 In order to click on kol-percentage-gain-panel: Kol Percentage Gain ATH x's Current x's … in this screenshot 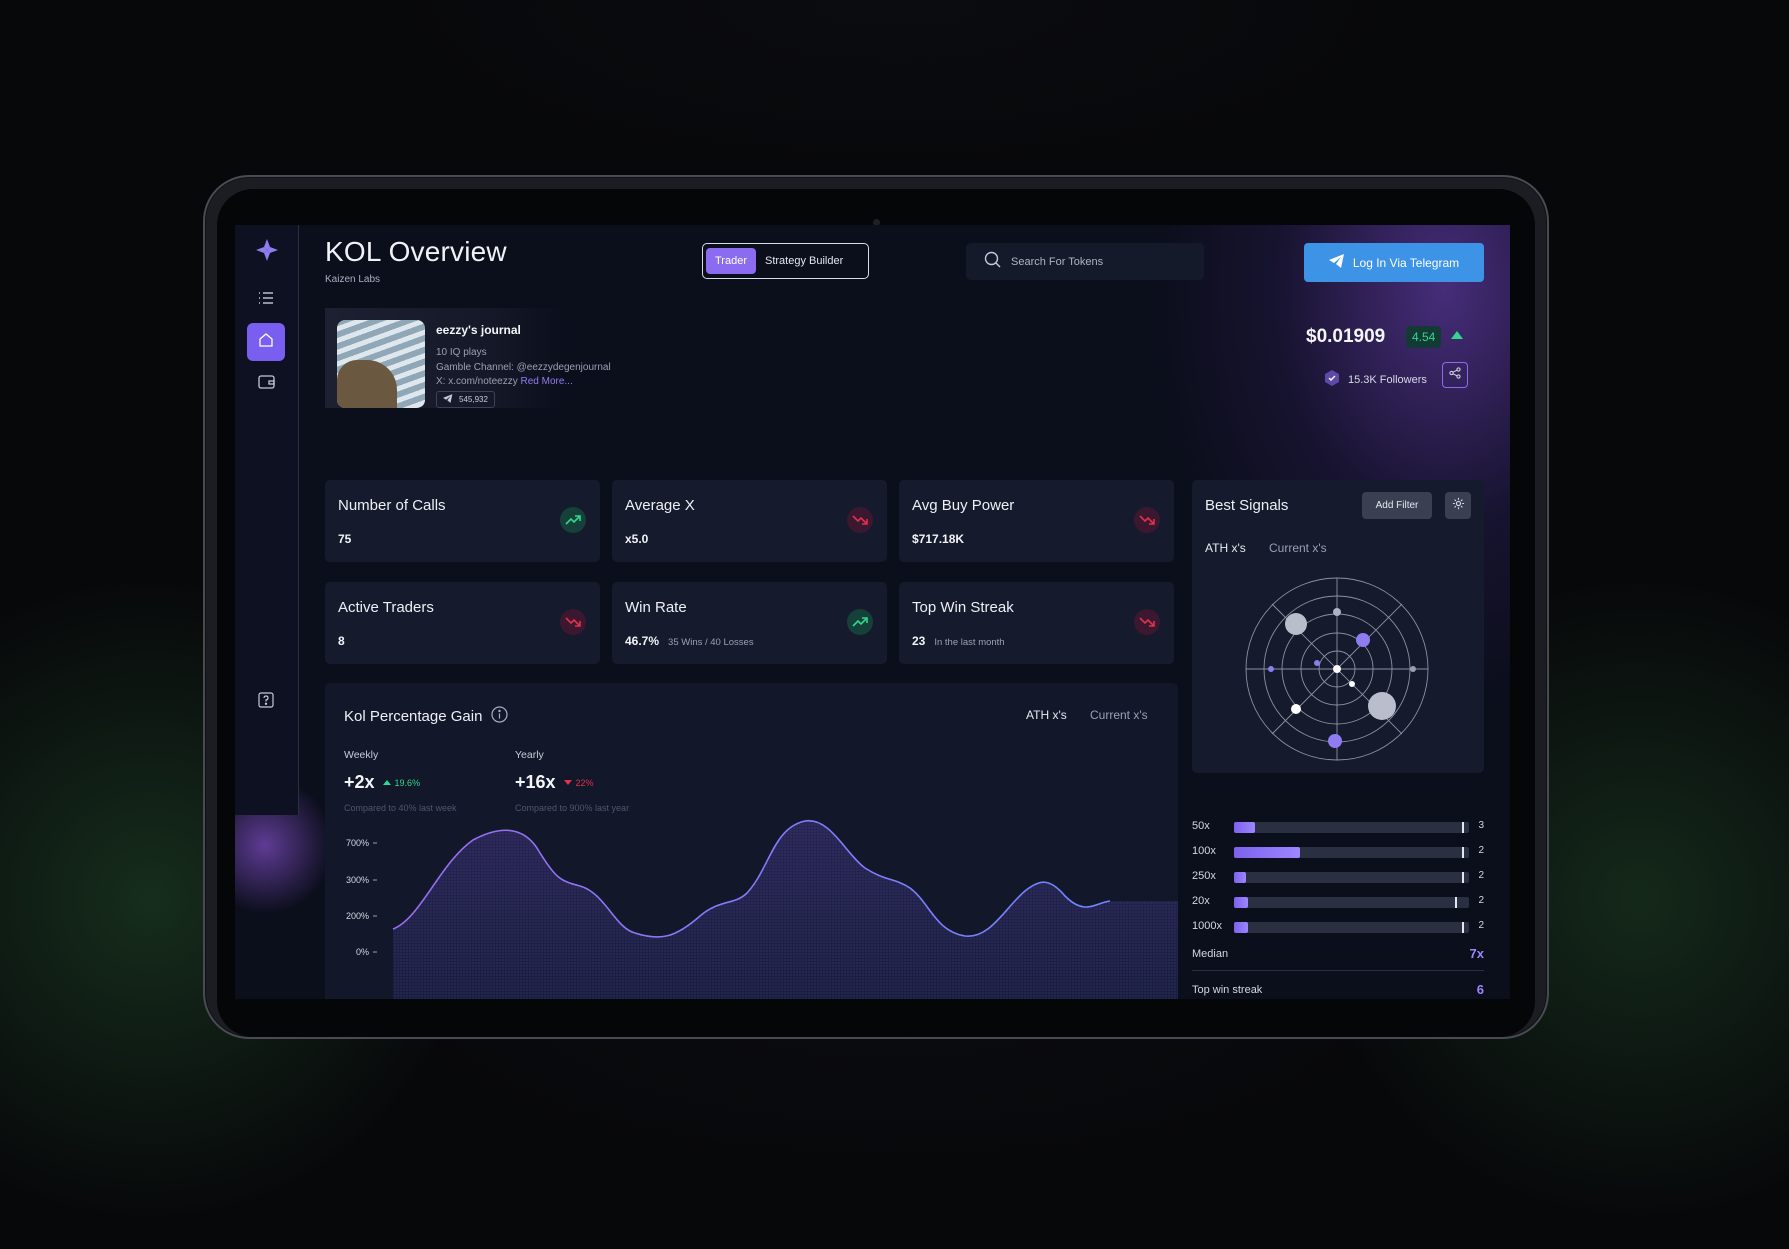, I will do `click(751, 841)`.